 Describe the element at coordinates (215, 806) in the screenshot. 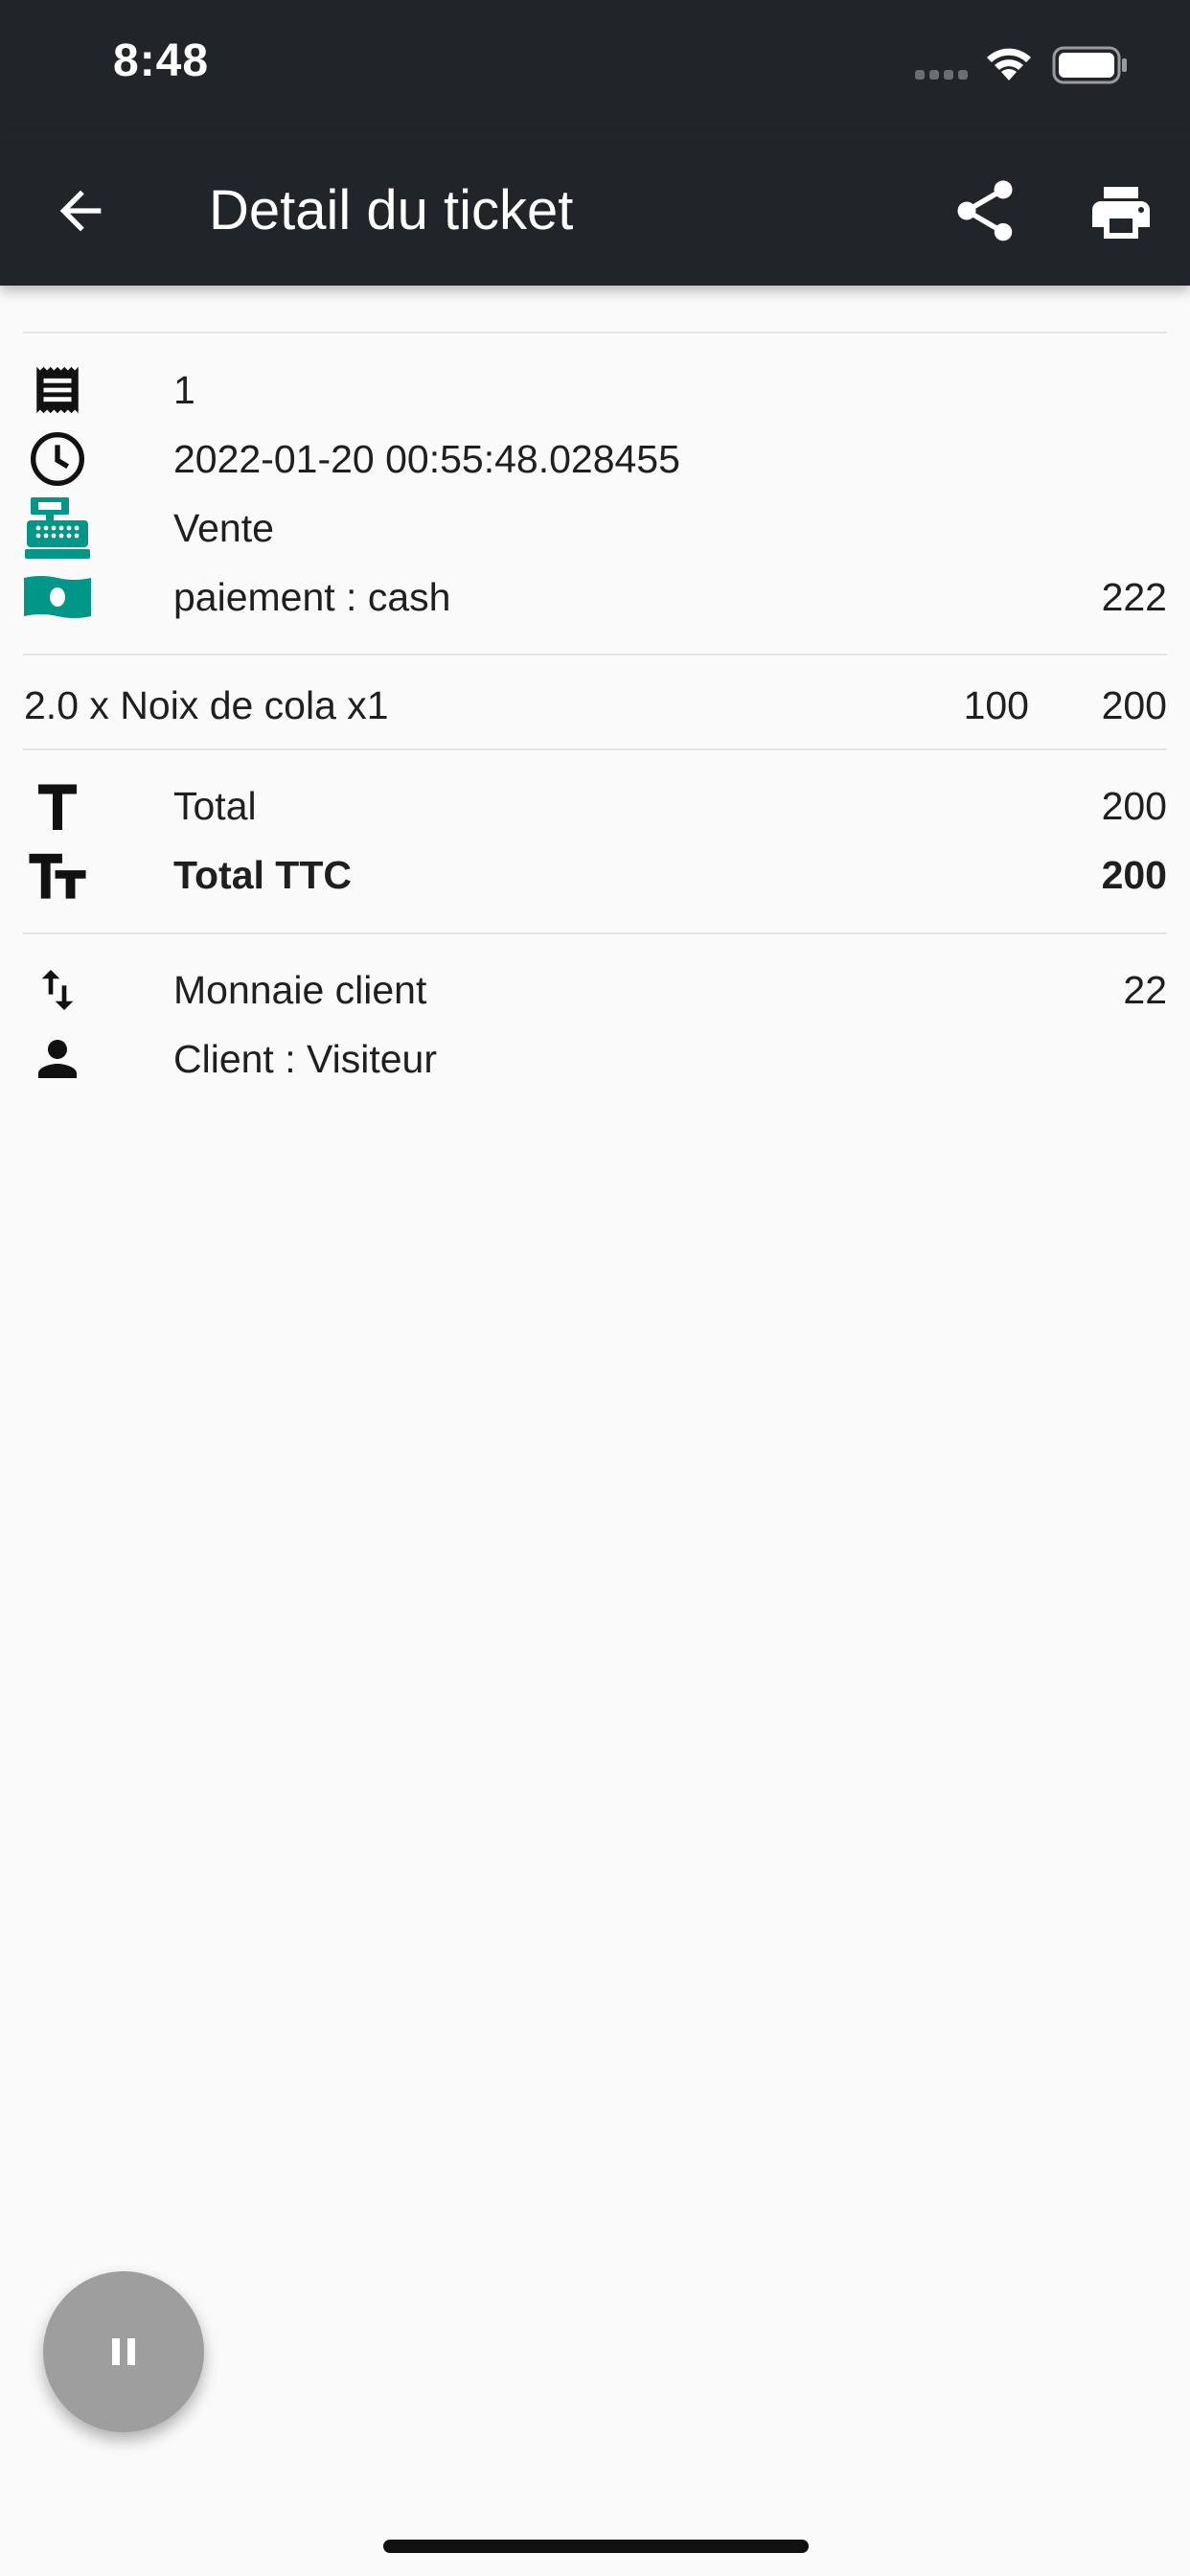

I see `total-label: Total` at that location.